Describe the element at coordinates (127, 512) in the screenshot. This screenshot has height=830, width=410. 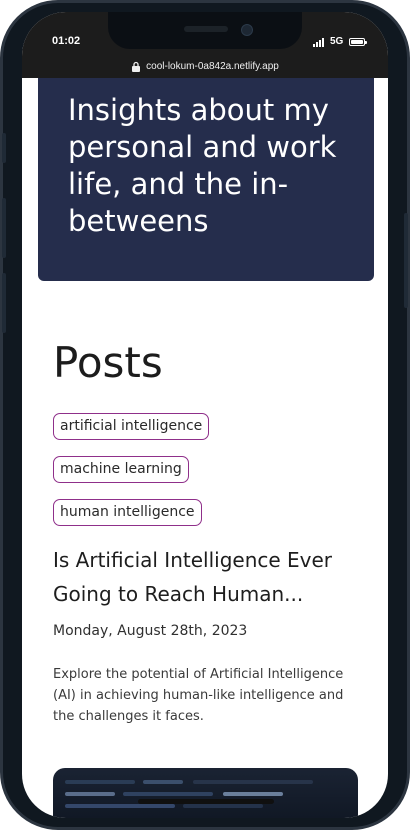
I see `tag-human-intelligence: human intelligence` at that location.